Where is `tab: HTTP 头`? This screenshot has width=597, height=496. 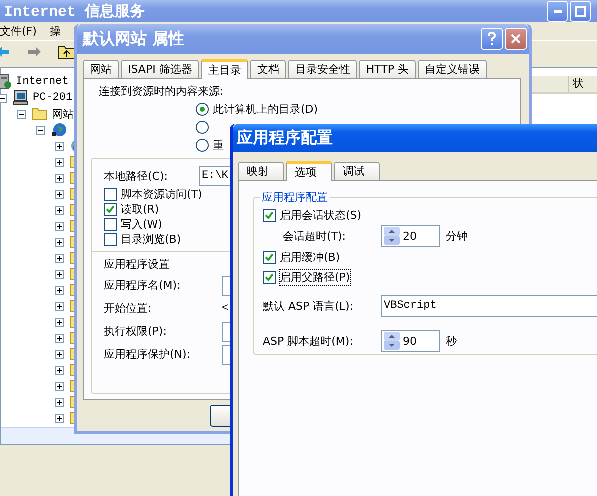 tab: HTTP 头 is located at coordinates (387, 69).